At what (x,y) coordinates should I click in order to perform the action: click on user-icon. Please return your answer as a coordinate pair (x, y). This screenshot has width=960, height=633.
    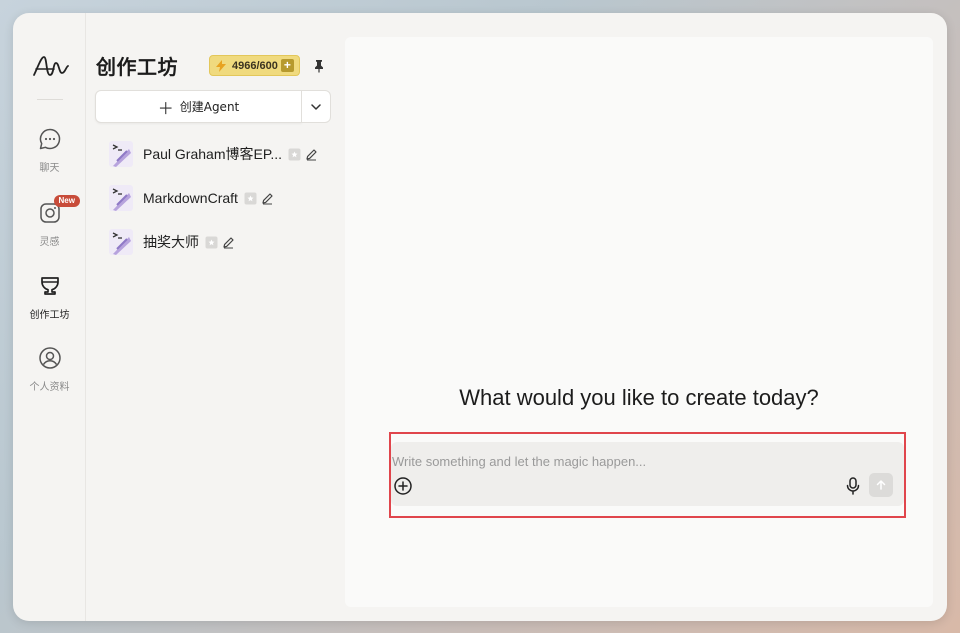
    Looking at the image, I should click on (50, 358).